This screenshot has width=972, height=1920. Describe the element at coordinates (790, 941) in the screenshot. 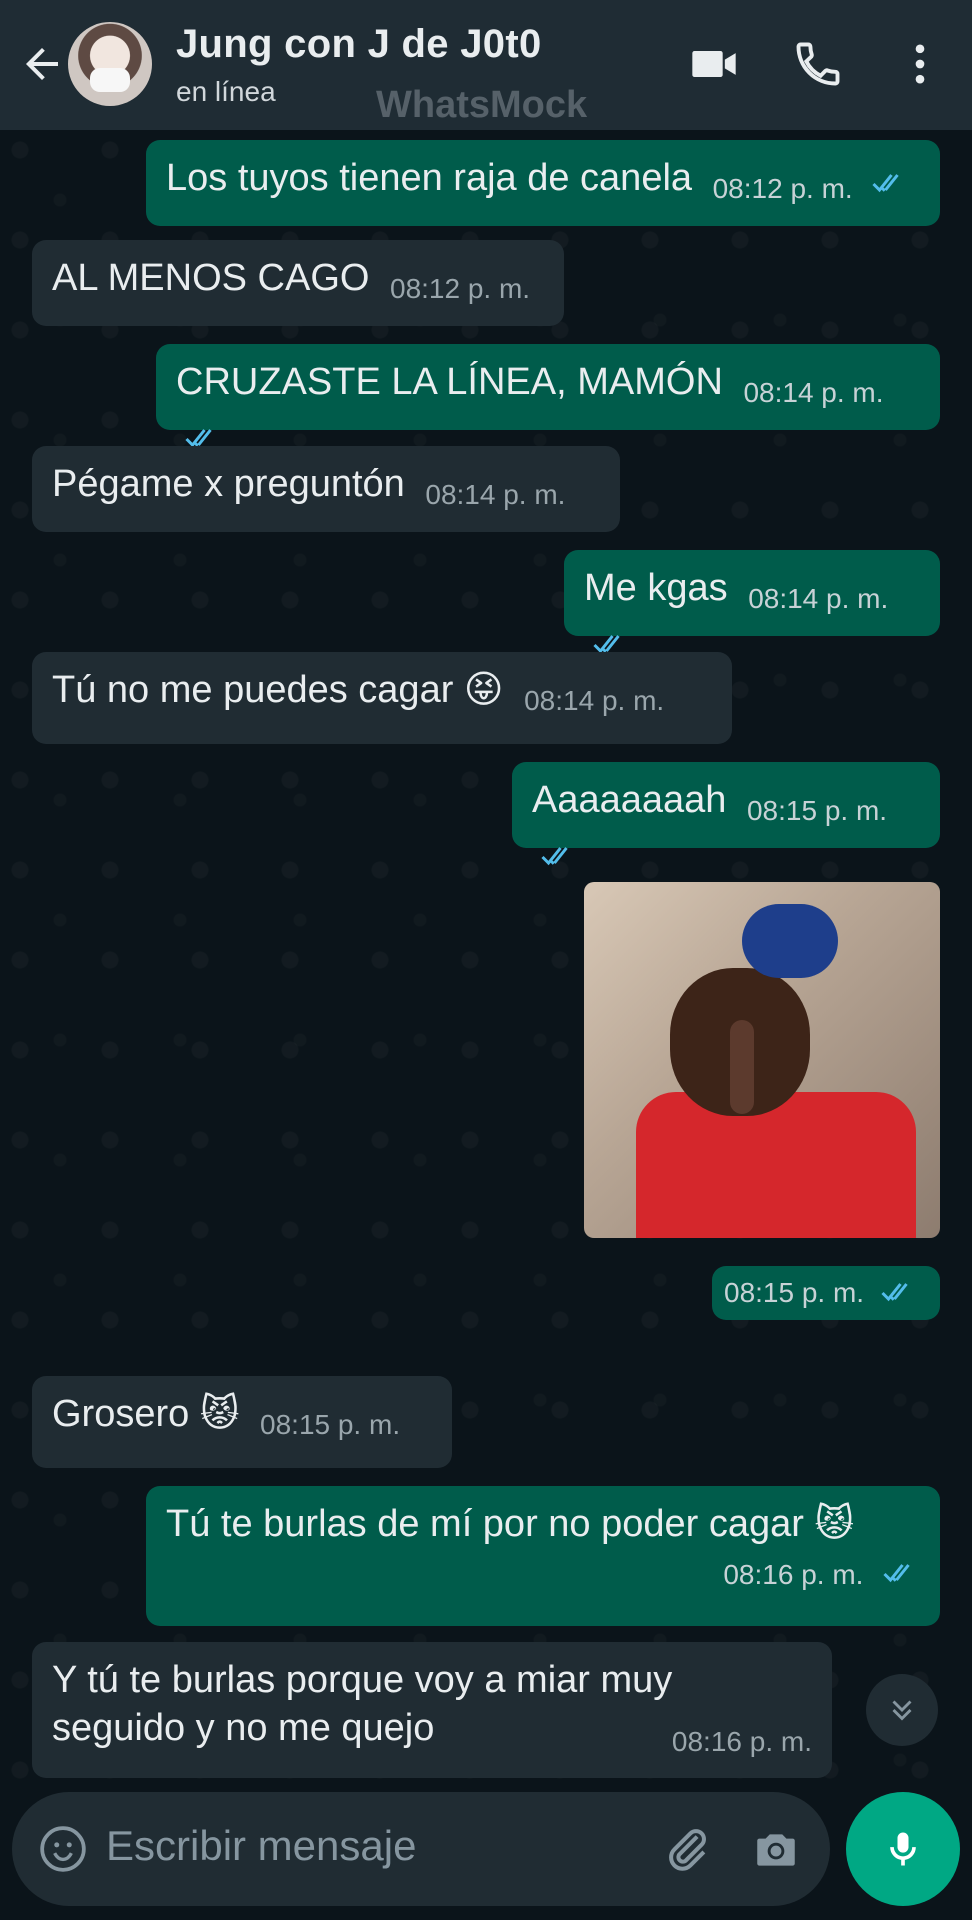

I see `photo-bow` at that location.